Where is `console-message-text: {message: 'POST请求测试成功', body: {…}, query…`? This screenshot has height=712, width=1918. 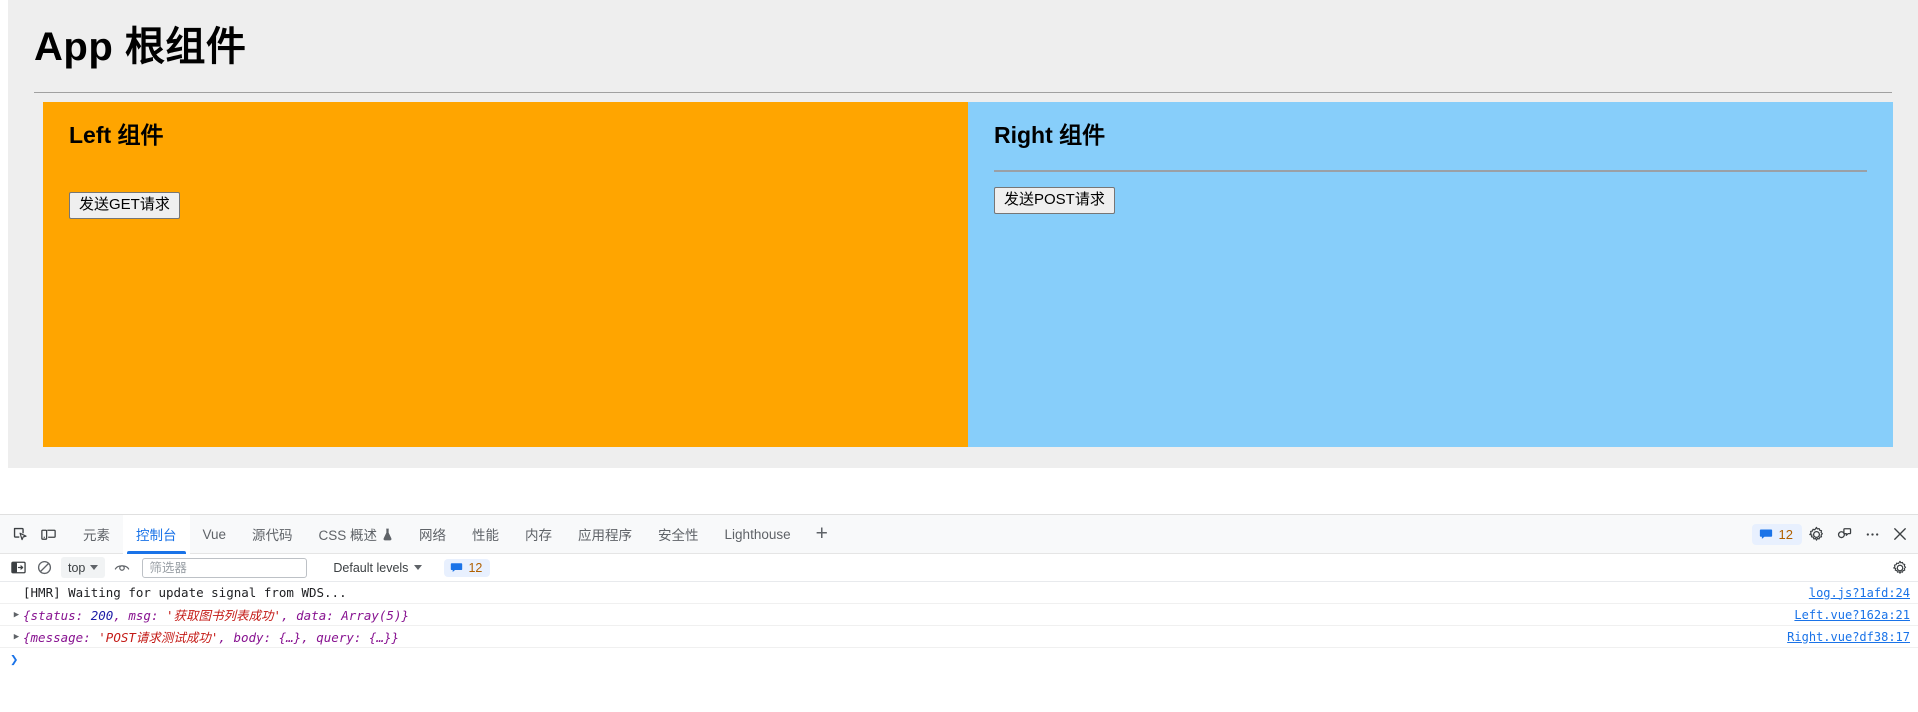
console-message-text: {message: 'POST请求测试成功', body: {…}, query… is located at coordinates (898, 636).